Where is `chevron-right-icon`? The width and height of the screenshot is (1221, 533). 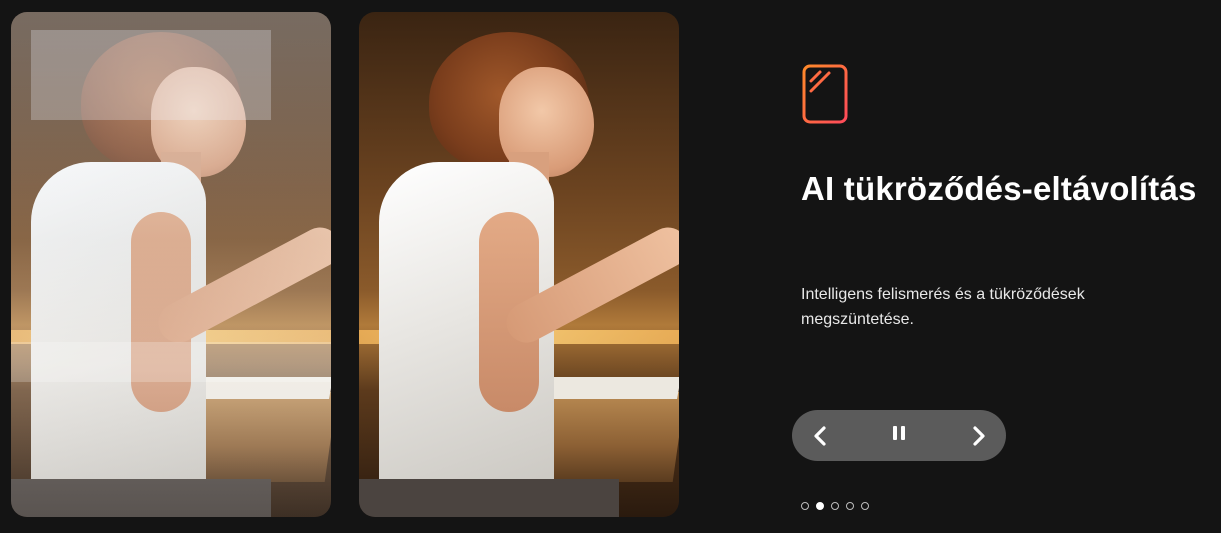 chevron-right-icon is located at coordinates (979, 435).